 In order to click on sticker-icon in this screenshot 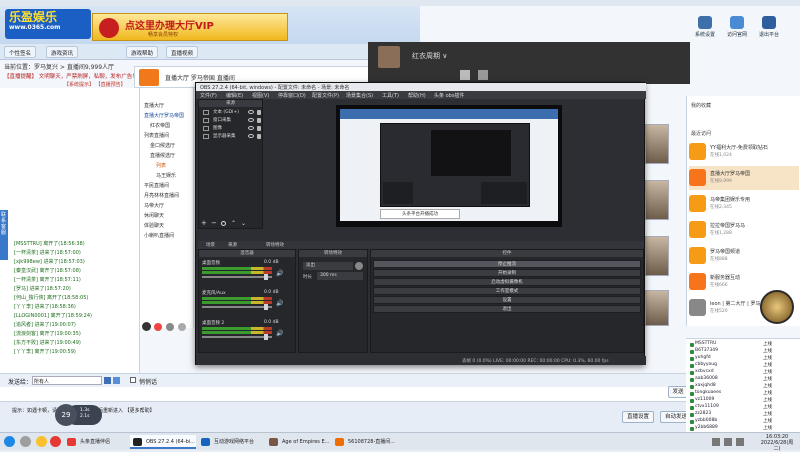, I will do `click(158, 327)`.